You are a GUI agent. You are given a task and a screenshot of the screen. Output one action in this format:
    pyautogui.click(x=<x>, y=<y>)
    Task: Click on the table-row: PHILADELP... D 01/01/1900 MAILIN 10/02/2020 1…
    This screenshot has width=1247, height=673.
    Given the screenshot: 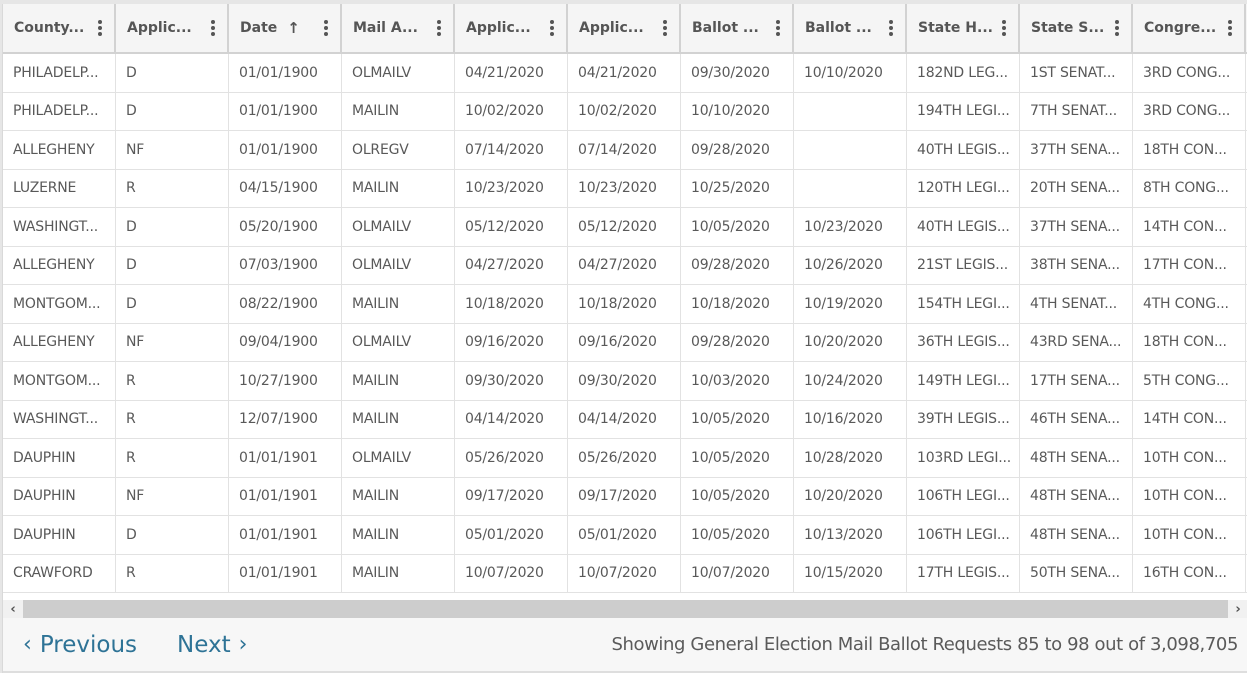 What is the action you would take?
    pyautogui.click(x=625, y=111)
    